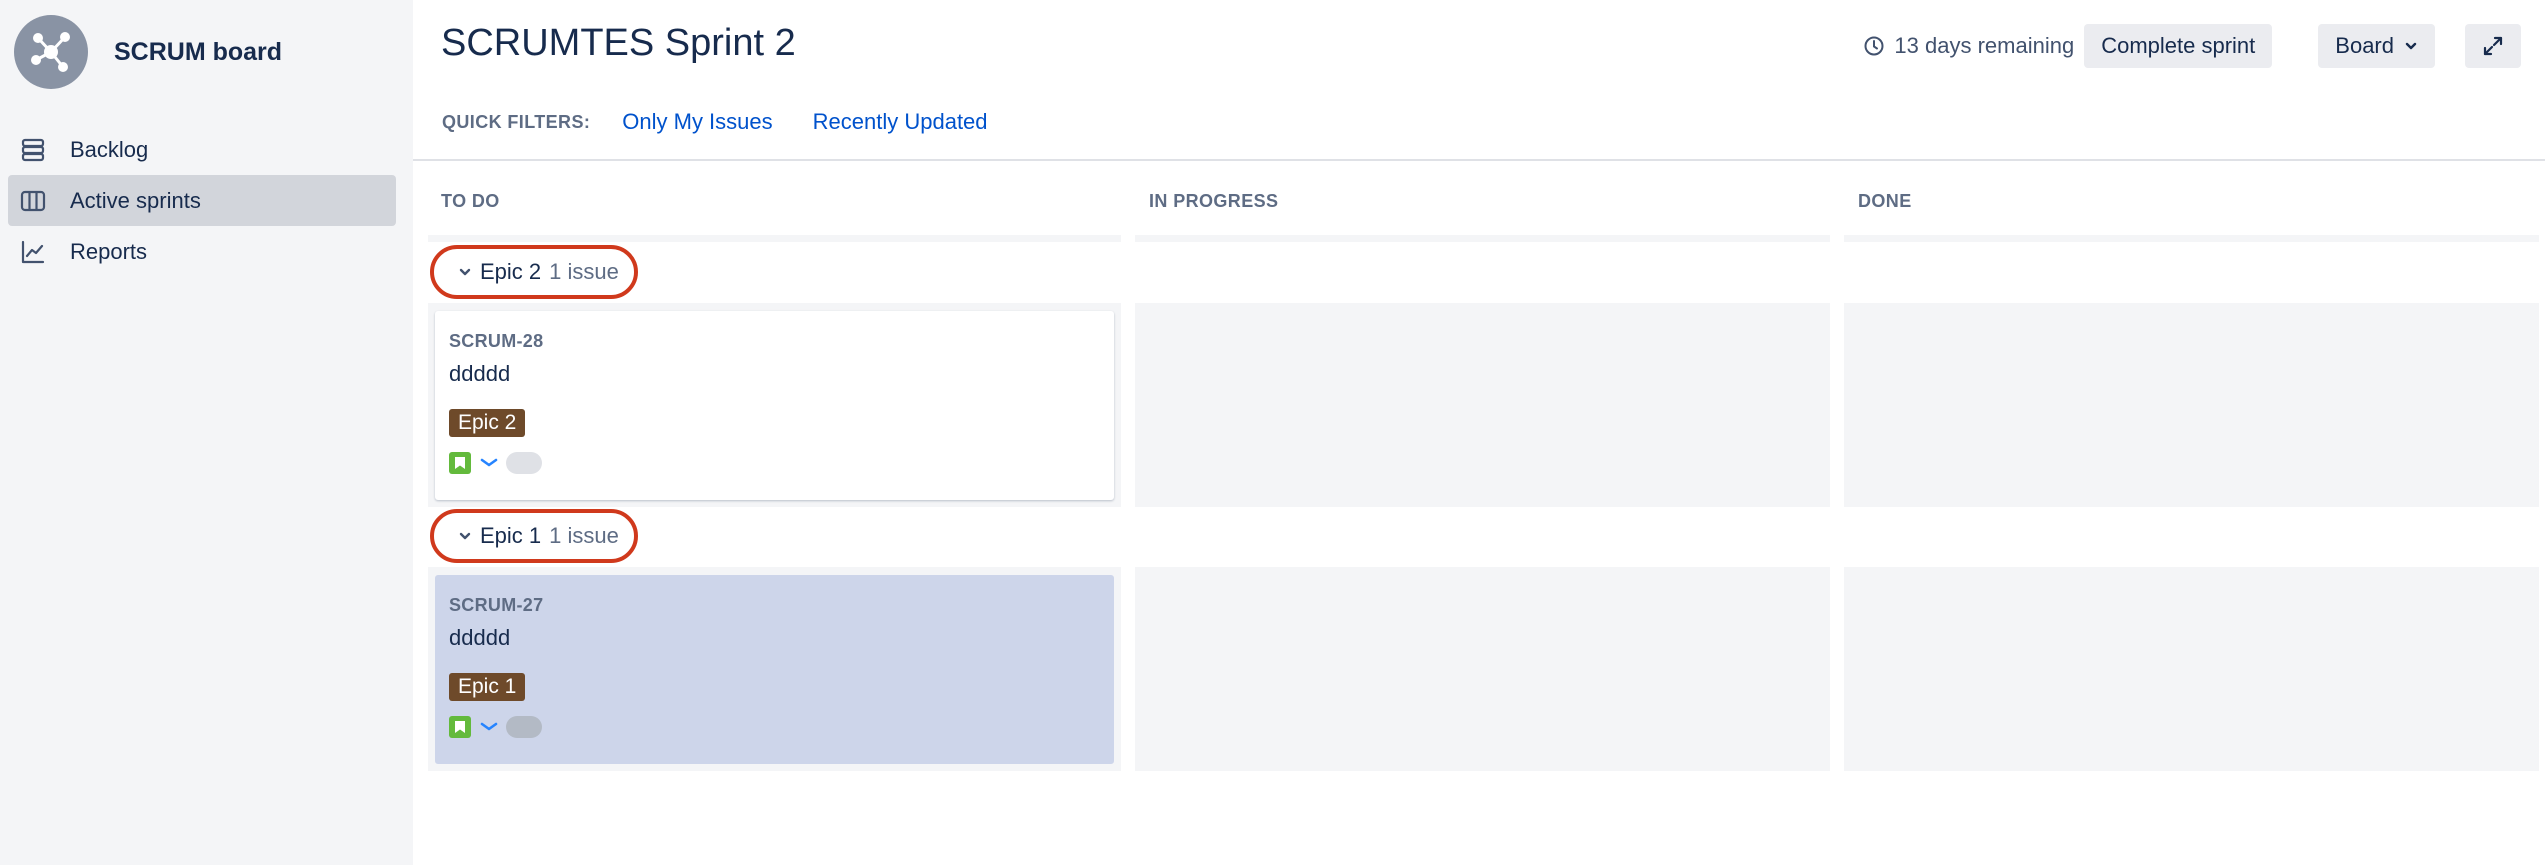 This screenshot has width=2545, height=865. I want to click on project-header: SCRUM board, so click(148, 52).